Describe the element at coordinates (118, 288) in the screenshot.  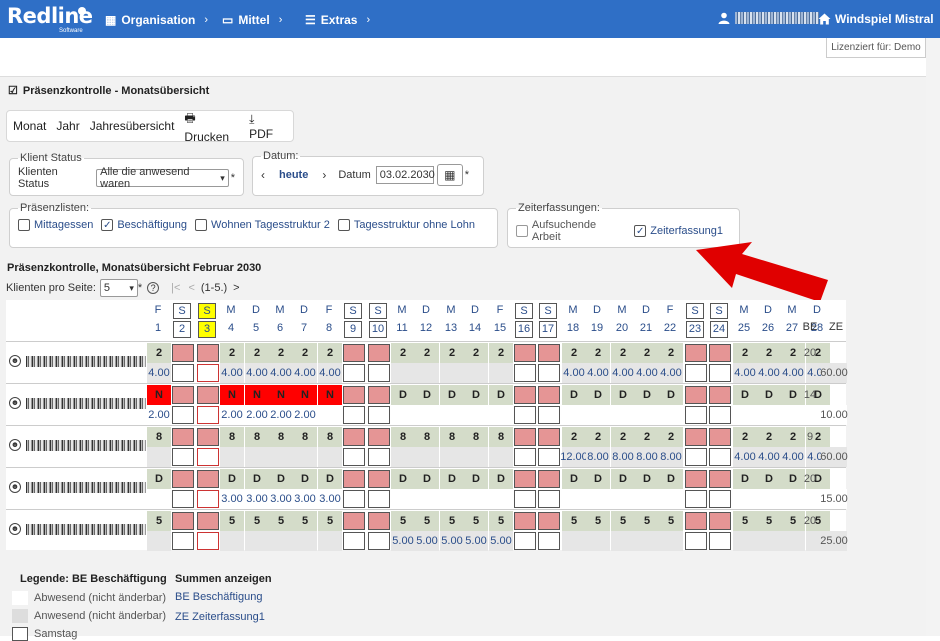
I see `page-size-select: 5 ▾` at that location.